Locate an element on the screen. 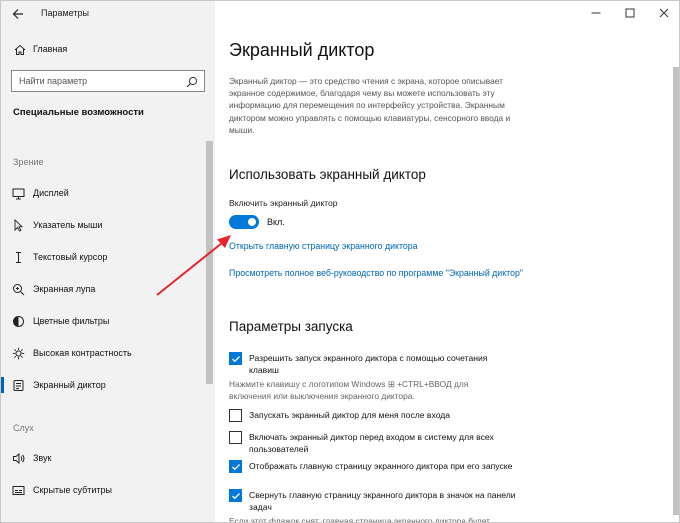 The image size is (680, 523). content-scrollbar is located at coordinates (676, 291).